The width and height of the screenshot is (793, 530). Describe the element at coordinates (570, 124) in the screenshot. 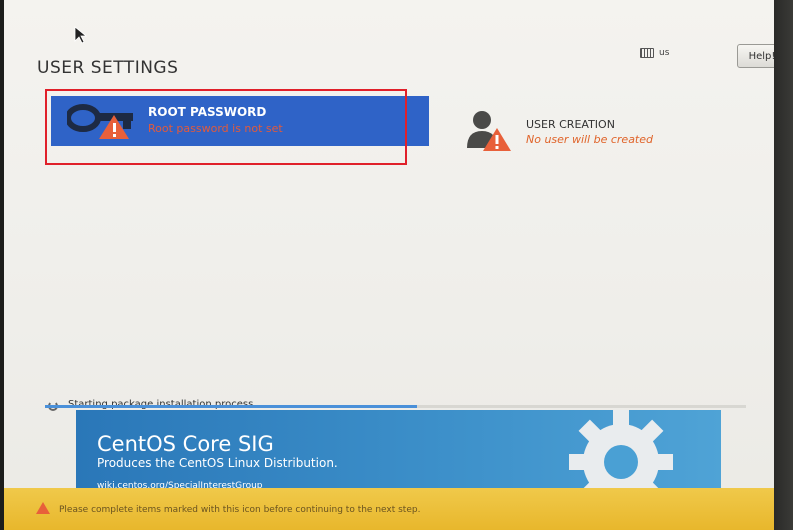

I see `spoke-user-title: USER CREATION` at that location.